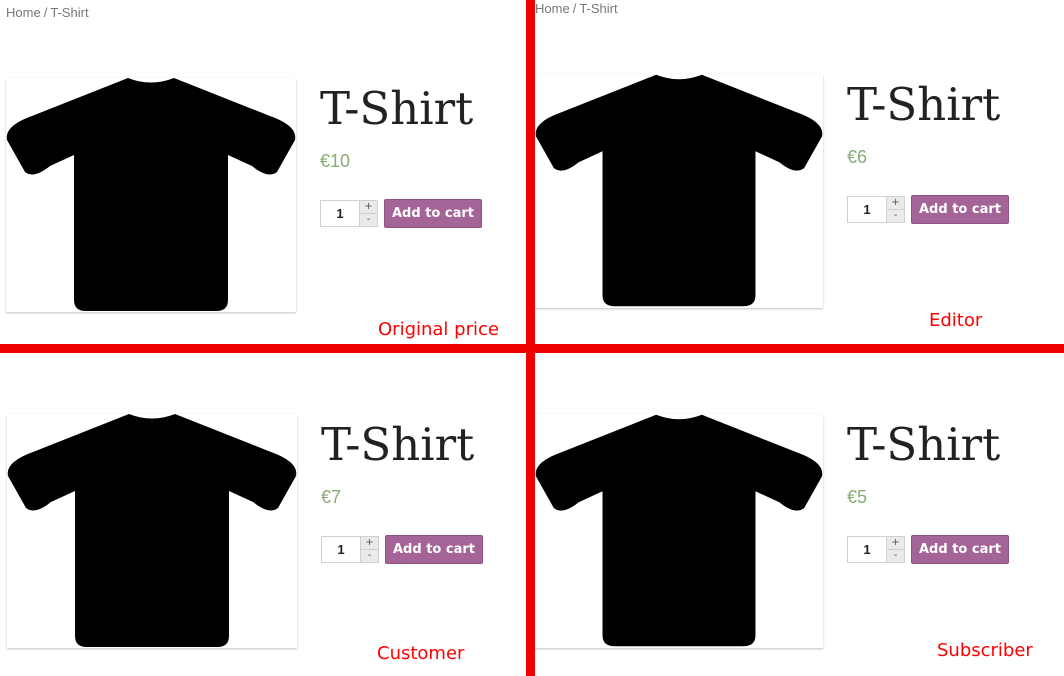 The height and width of the screenshot is (676, 1064). Describe the element at coordinates (421, 653) in the screenshot. I see `panel-caption: Customer` at that location.